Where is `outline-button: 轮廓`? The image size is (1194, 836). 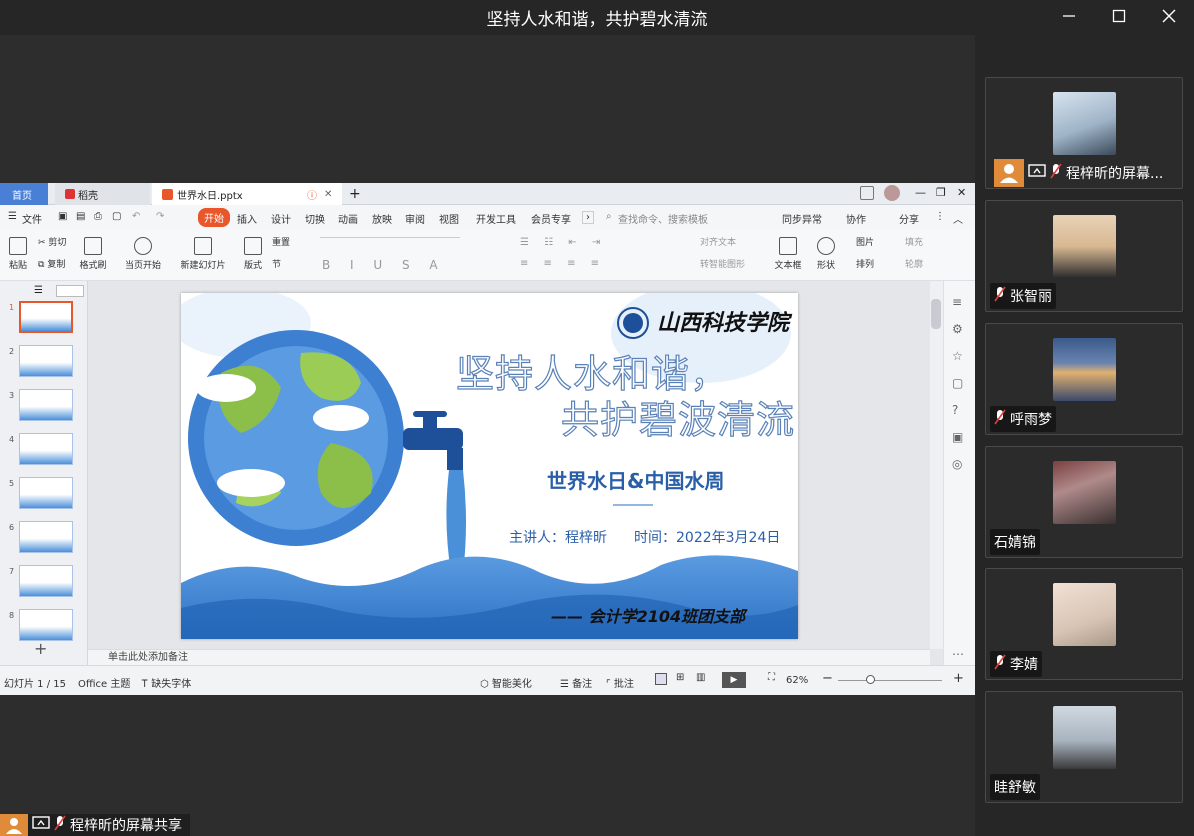 outline-button: 轮廓 is located at coordinates (914, 263).